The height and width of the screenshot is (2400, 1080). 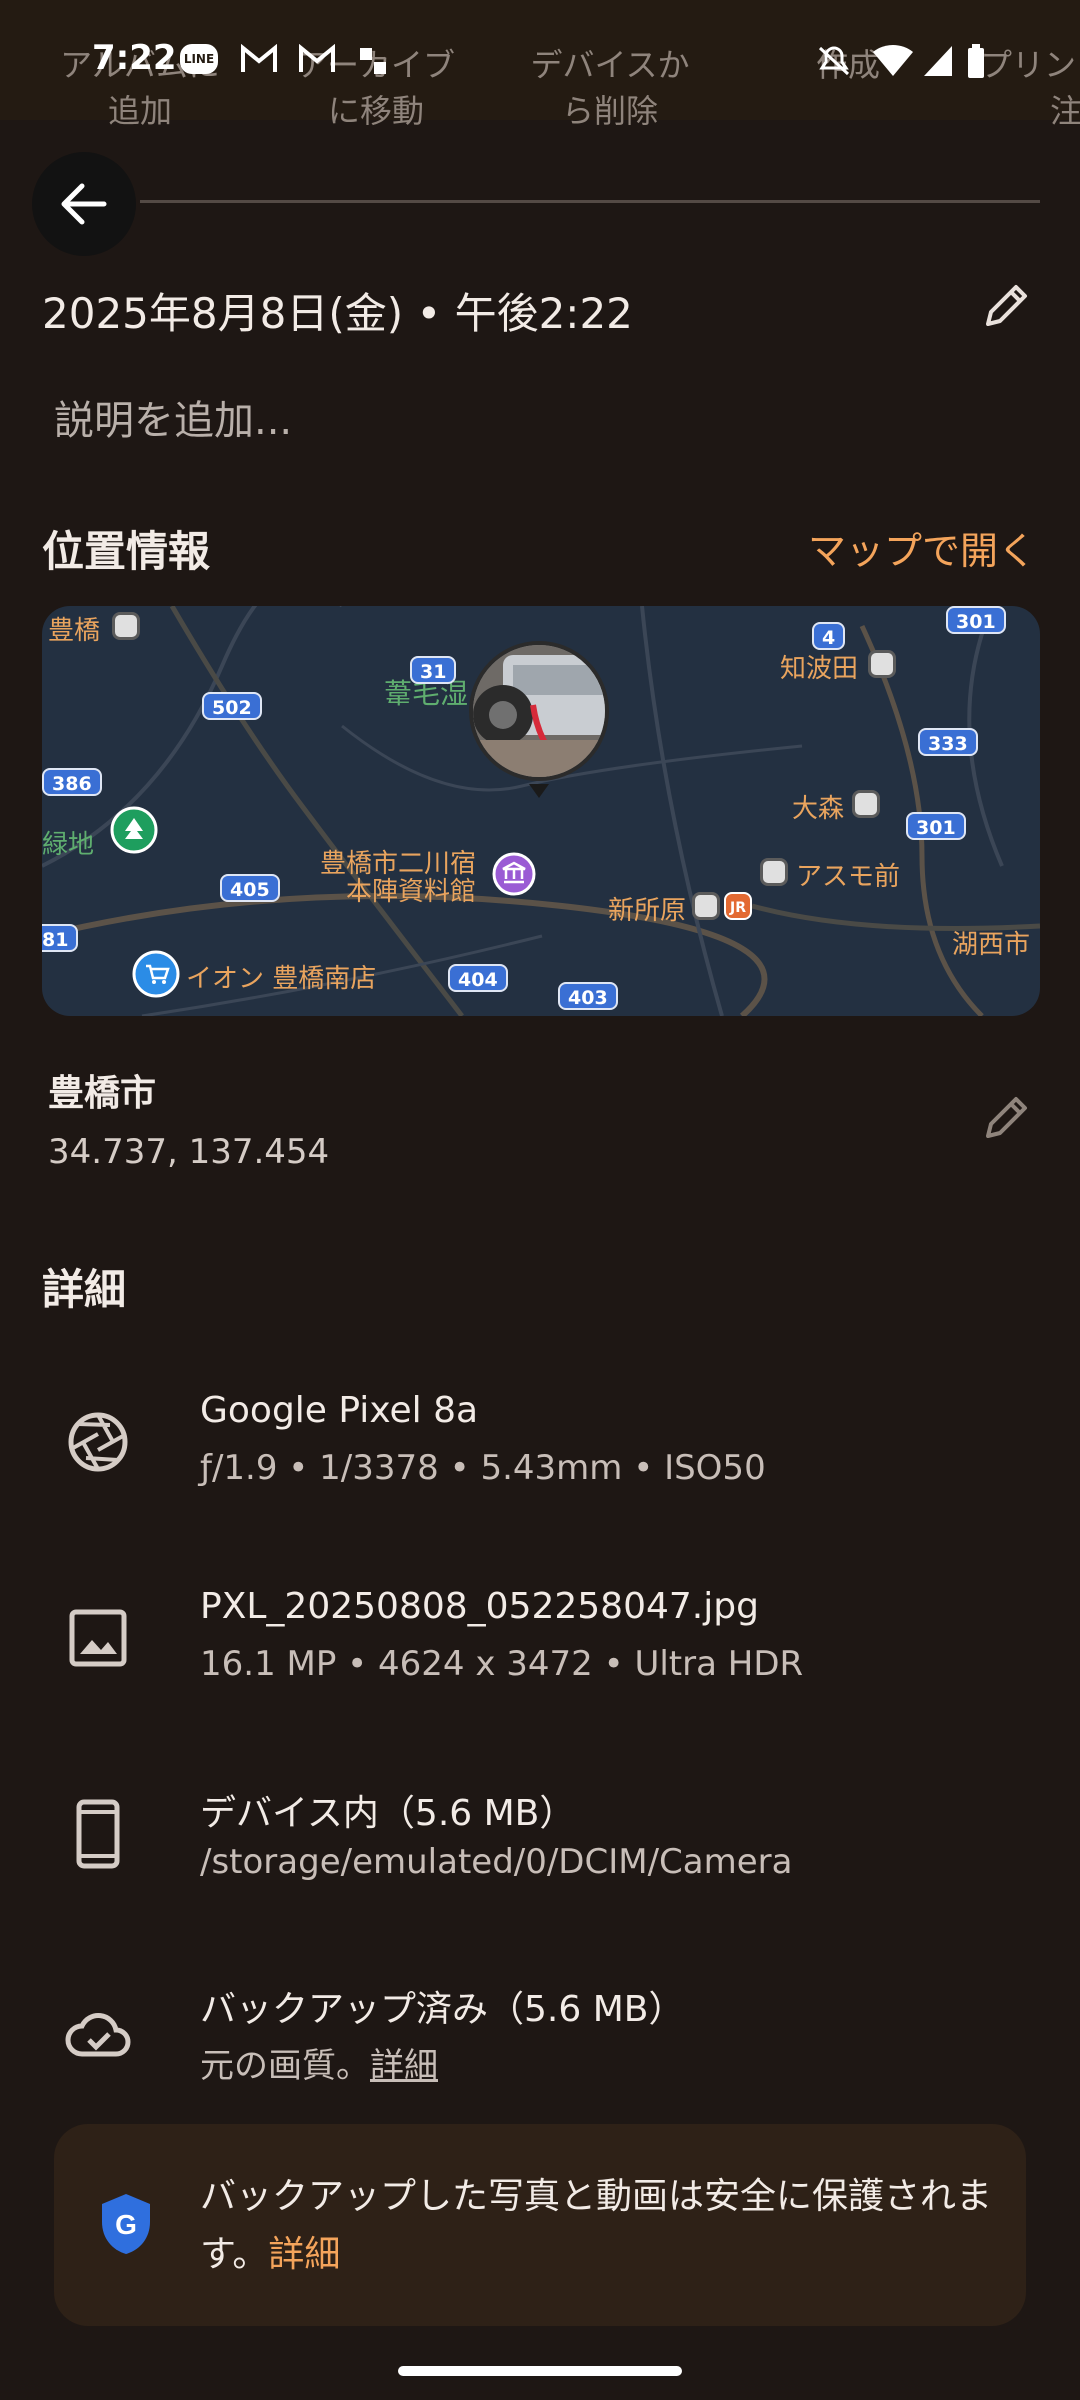 I want to click on map-label: 緑地, so click(x=68, y=845).